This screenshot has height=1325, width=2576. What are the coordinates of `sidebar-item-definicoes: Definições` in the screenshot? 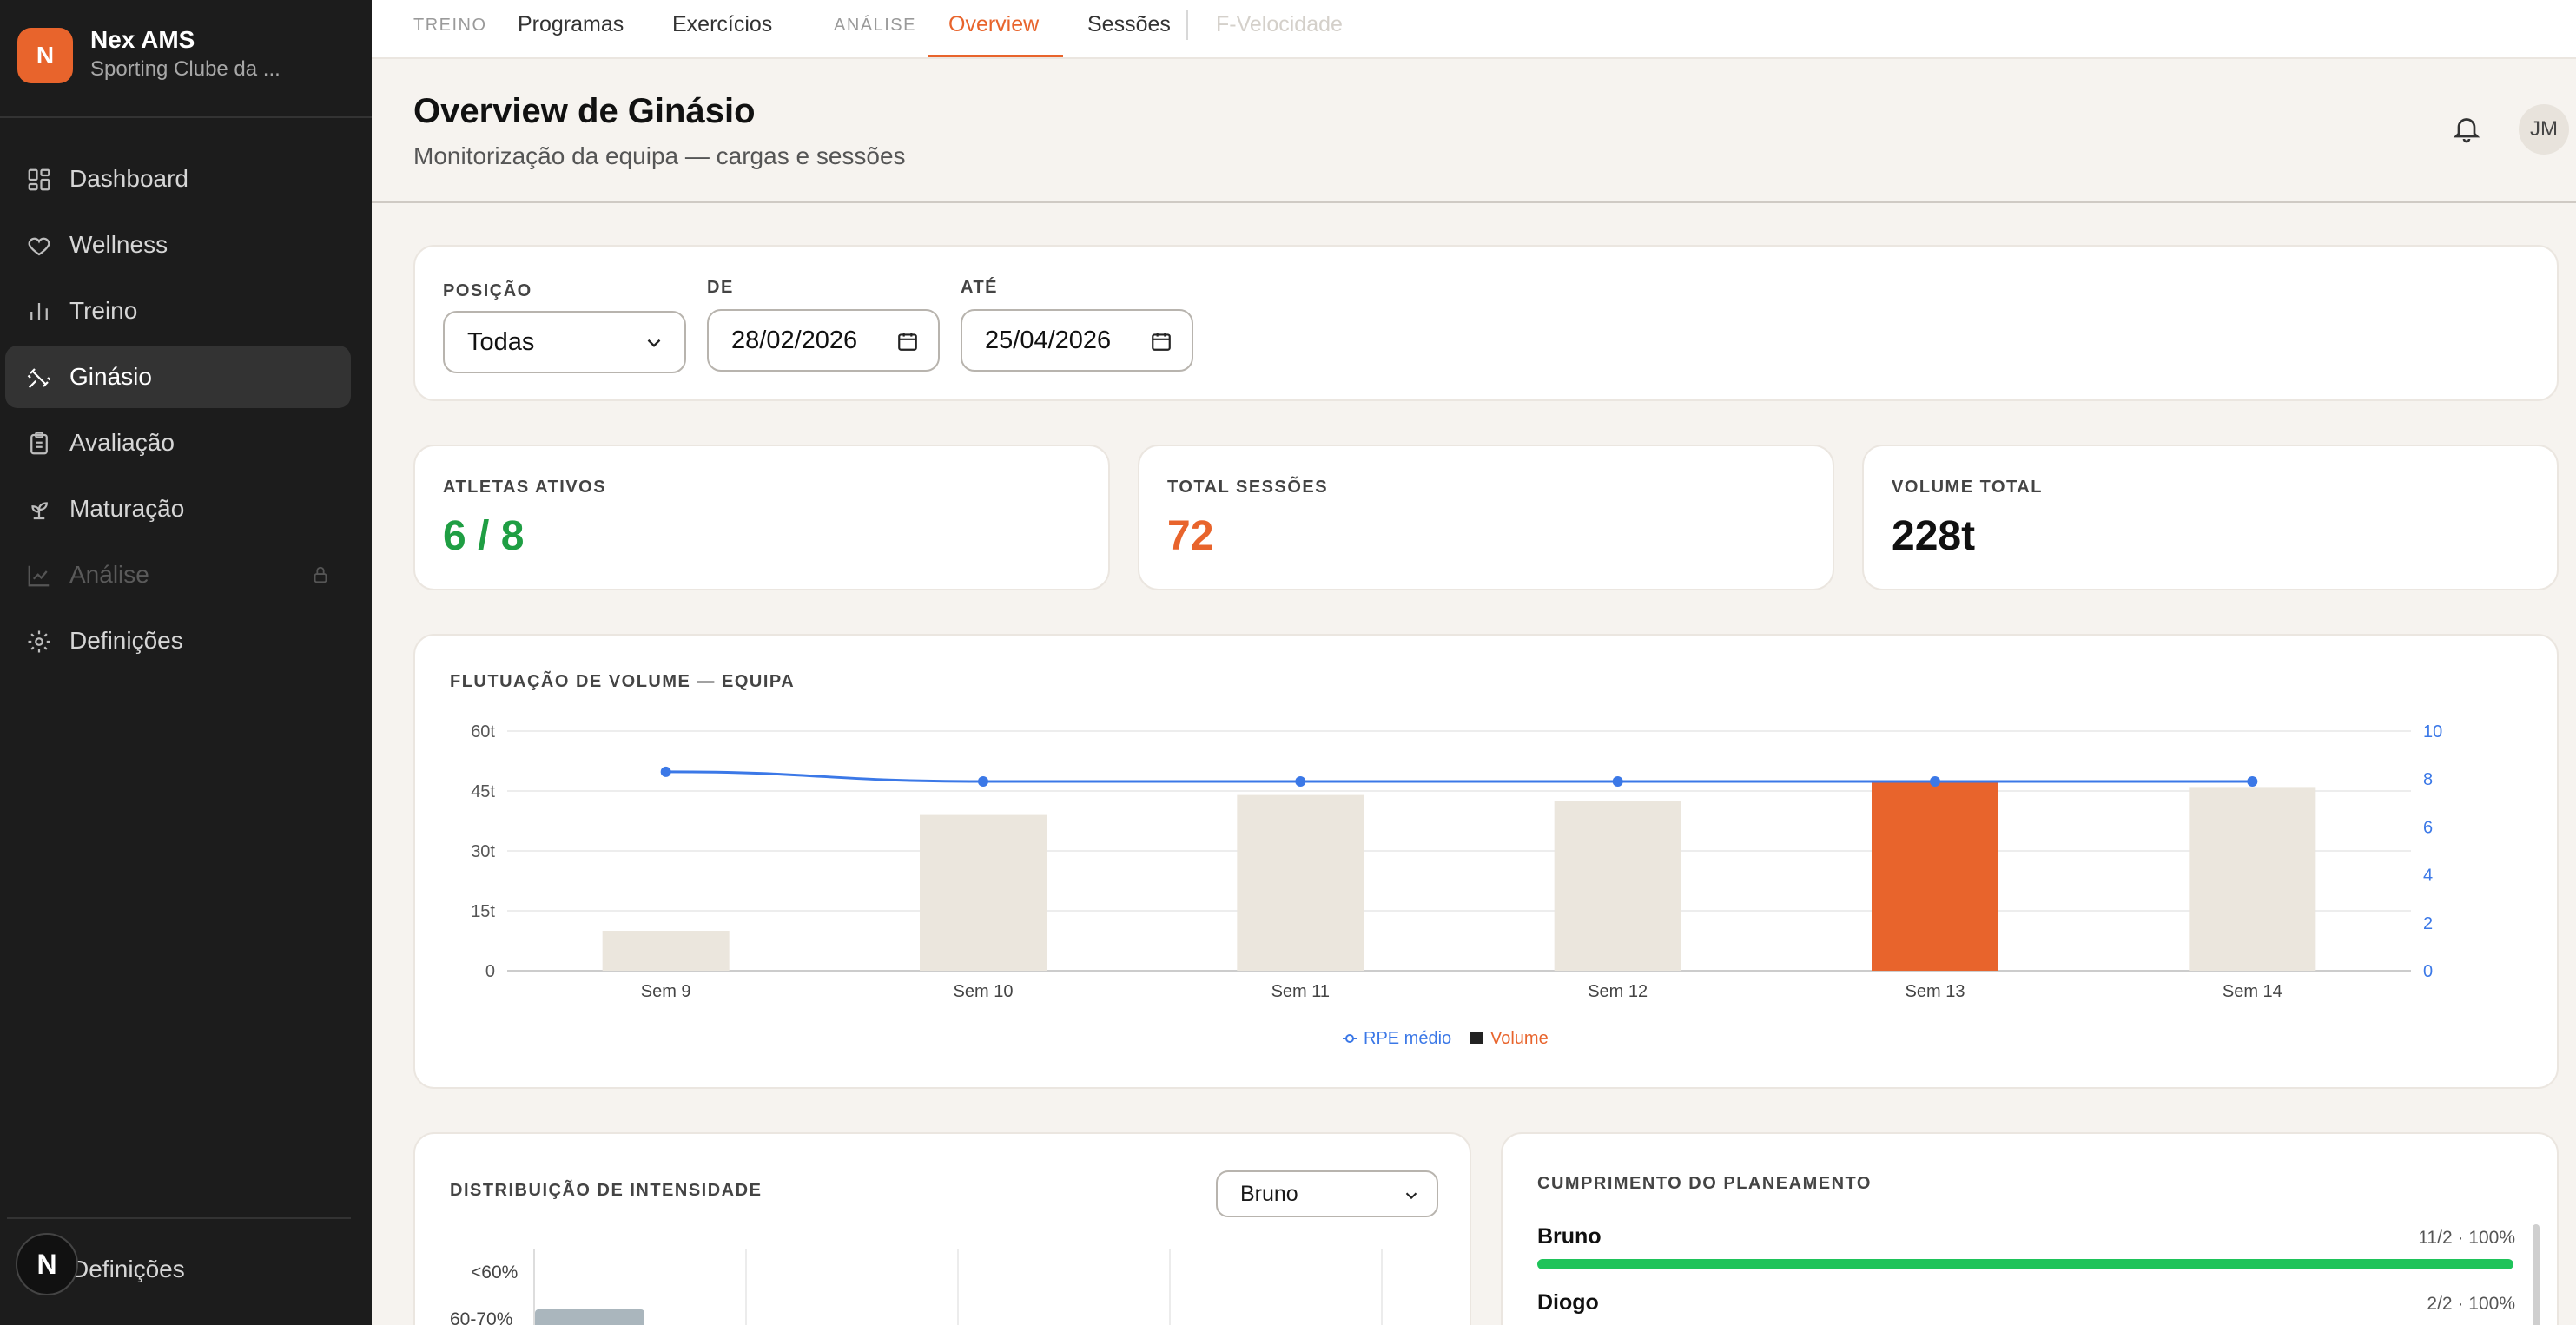 It's located at (178, 641).